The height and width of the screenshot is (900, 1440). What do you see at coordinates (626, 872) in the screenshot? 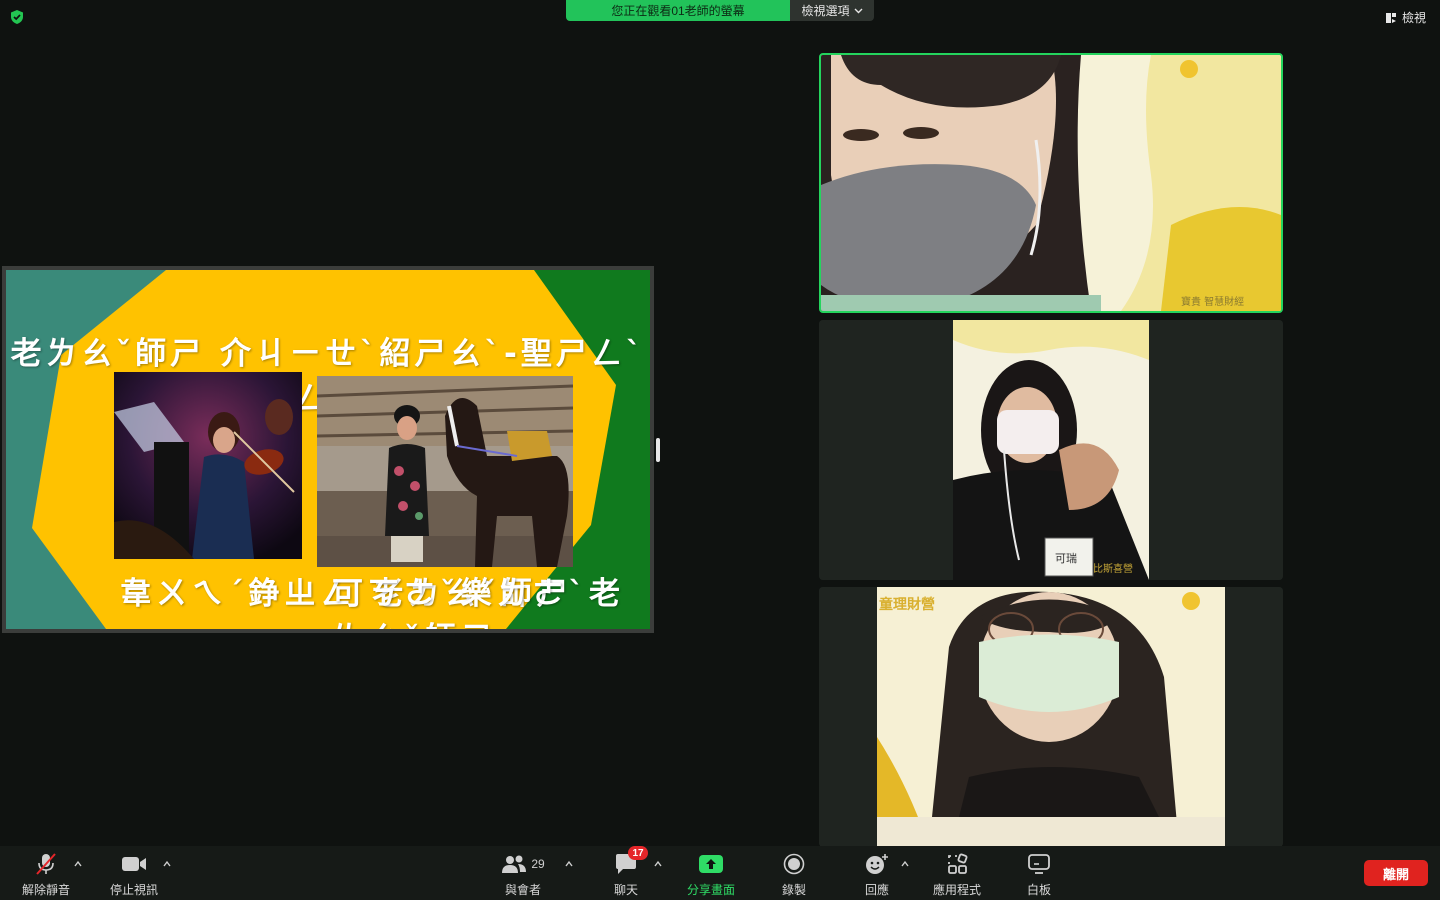
I see `chat-button: 17 聊天` at bounding box center [626, 872].